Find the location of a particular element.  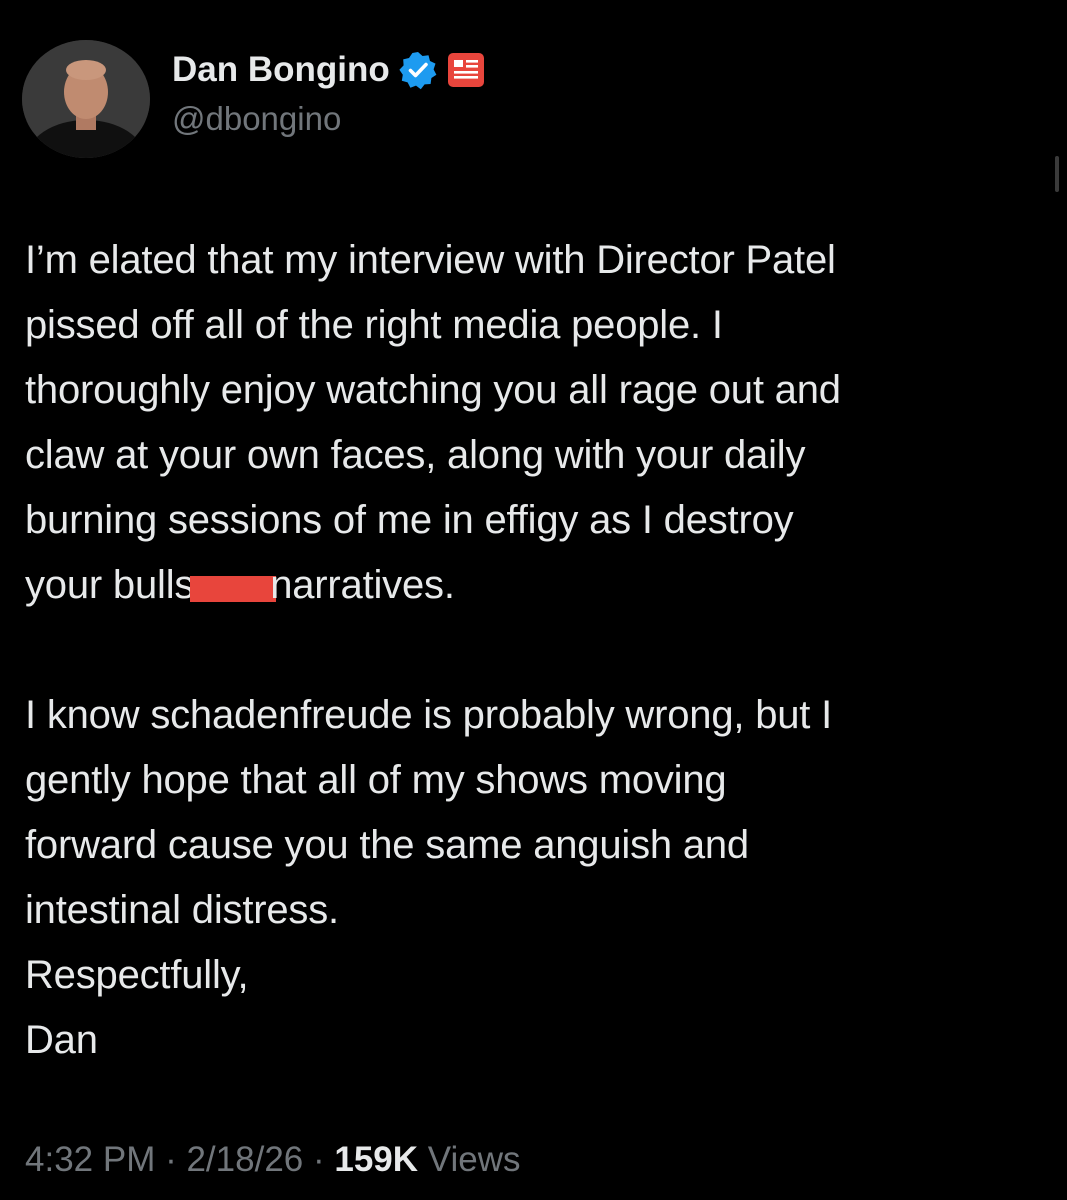

author-handle: @dbongino is located at coordinates (256, 119).